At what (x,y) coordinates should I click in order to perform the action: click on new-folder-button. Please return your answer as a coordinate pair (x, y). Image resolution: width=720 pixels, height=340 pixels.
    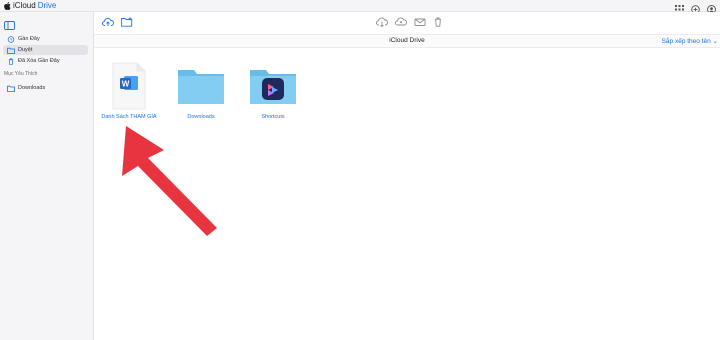
    Looking at the image, I should click on (127, 22).